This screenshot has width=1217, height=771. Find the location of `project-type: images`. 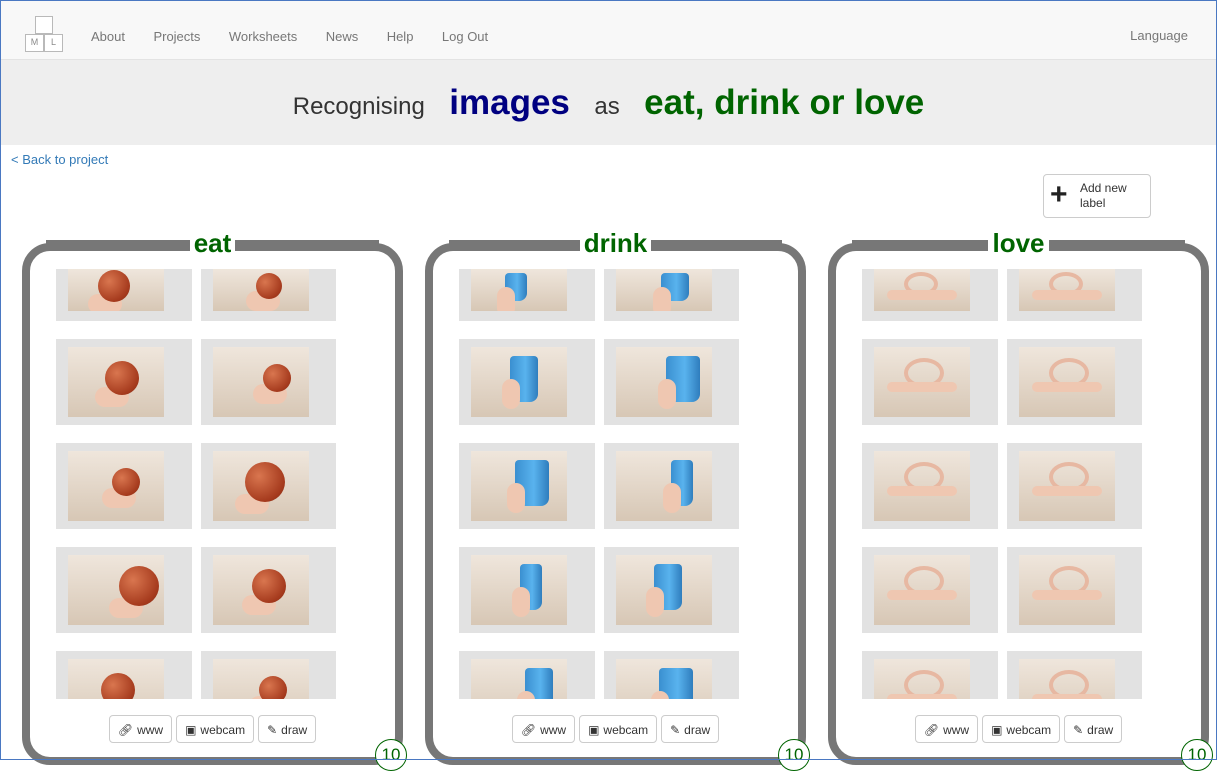

project-type: images is located at coordinates (509, 102).